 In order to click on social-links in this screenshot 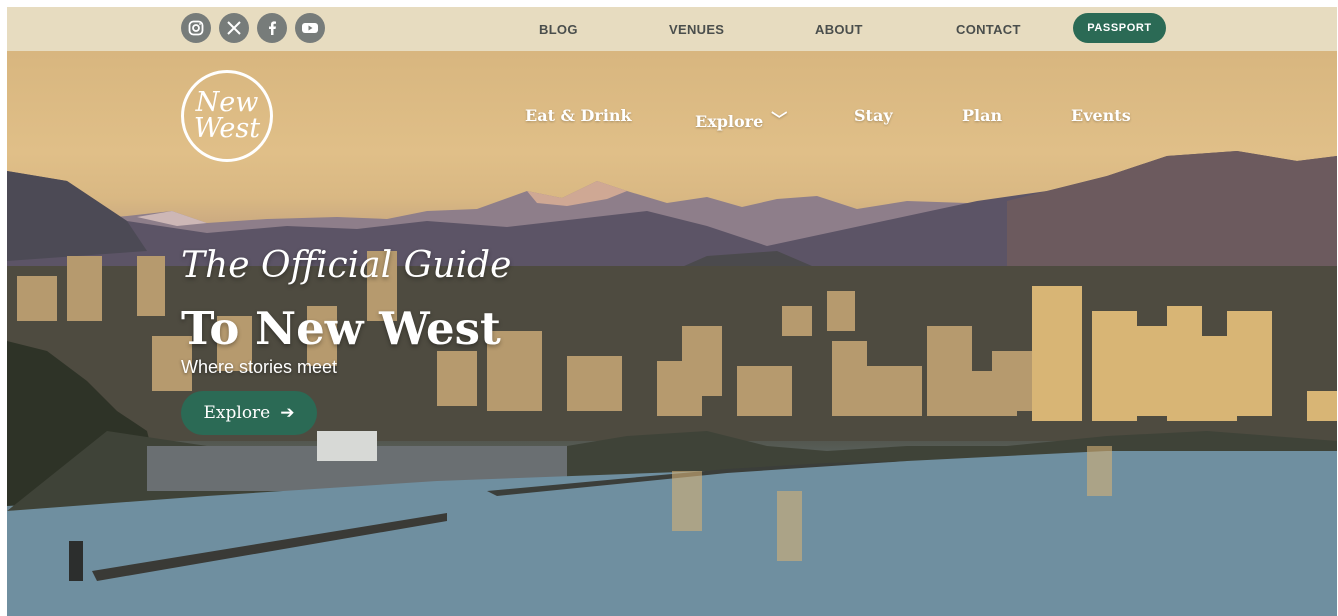, I will do `click(253, 28)`.